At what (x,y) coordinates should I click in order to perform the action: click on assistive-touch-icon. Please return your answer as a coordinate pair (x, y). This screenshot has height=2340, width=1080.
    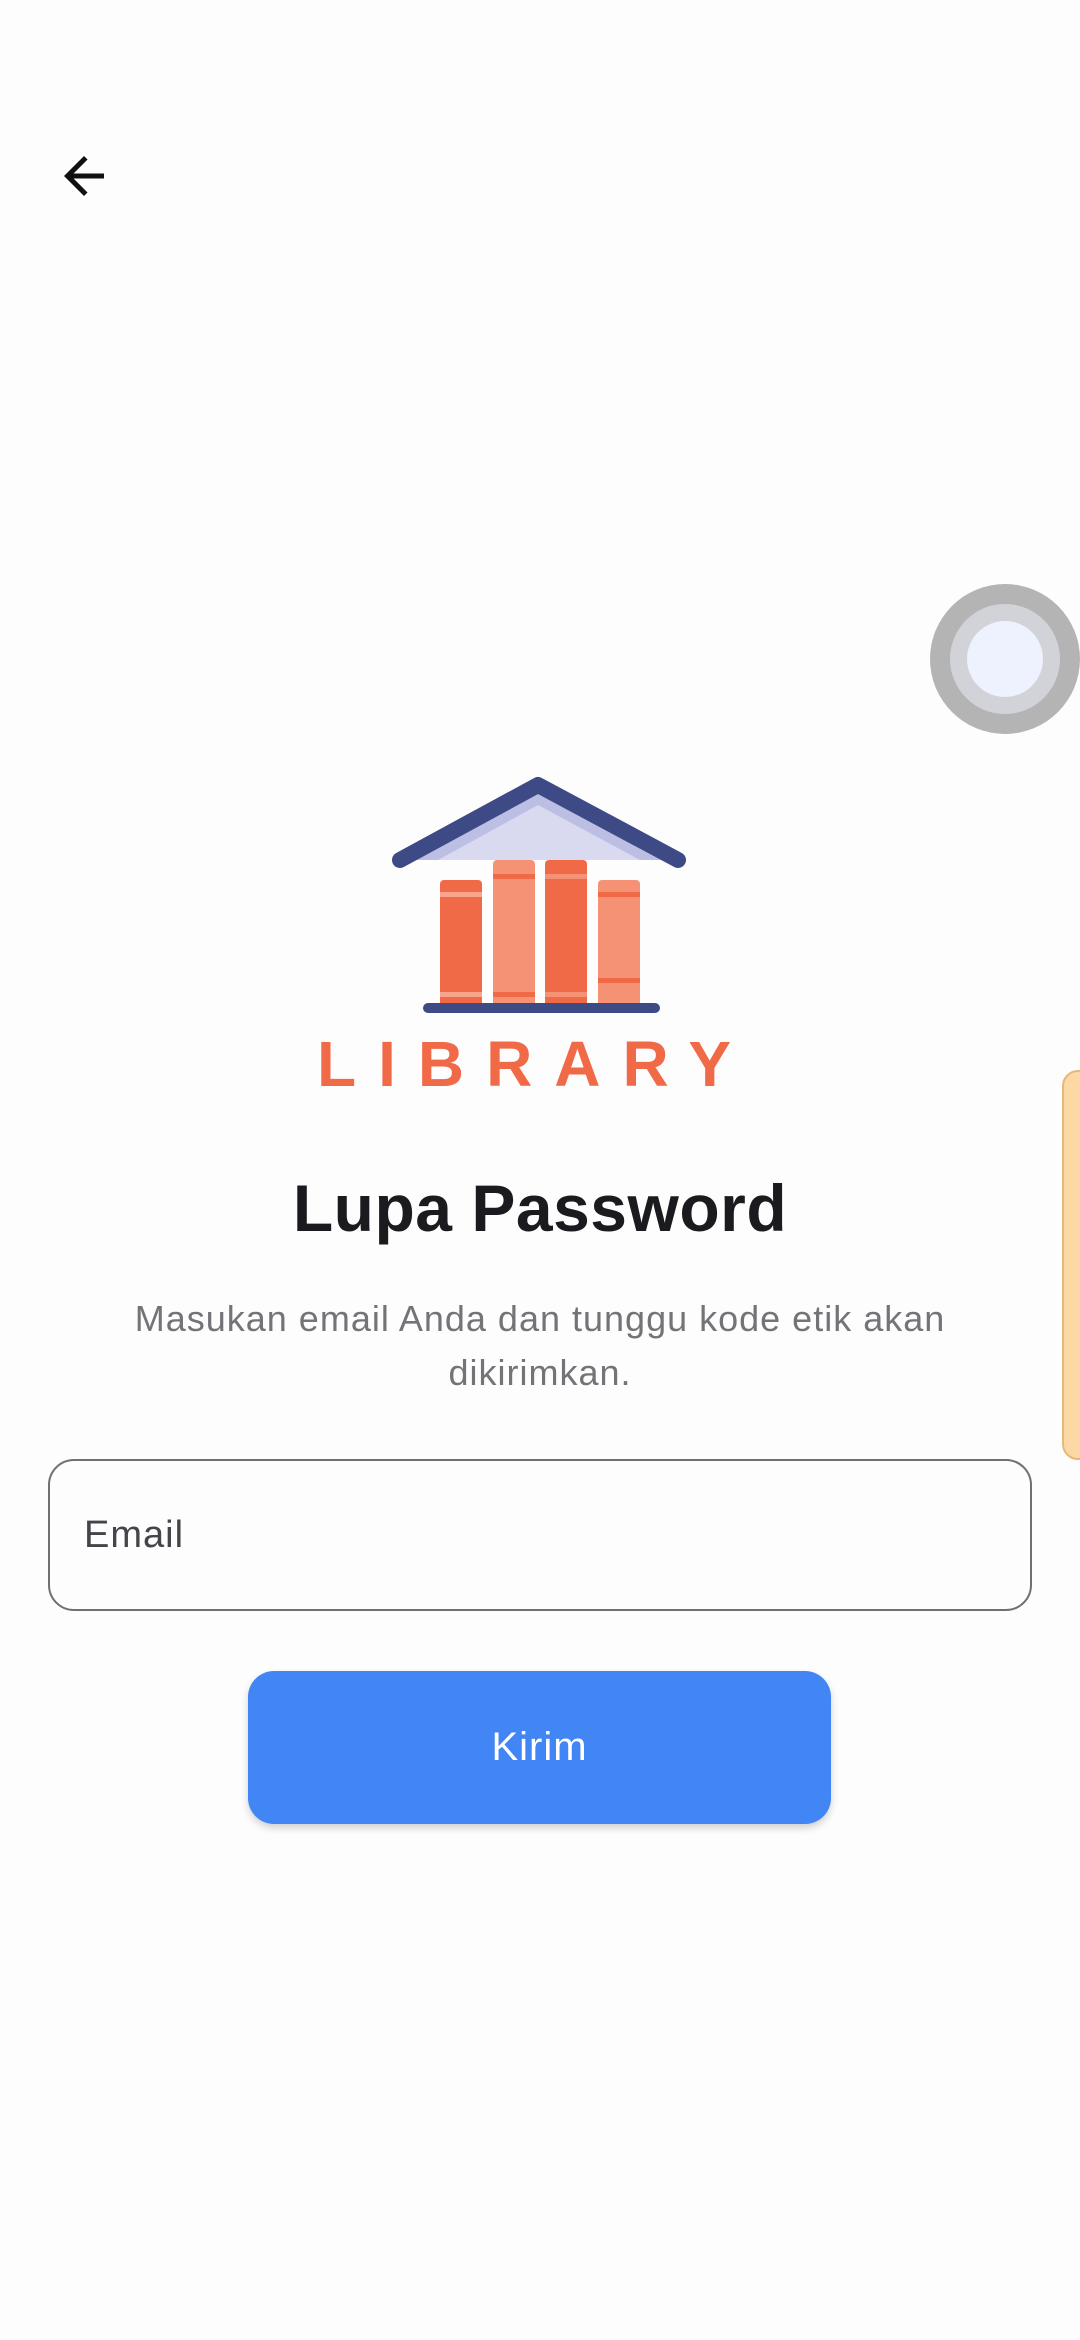
    Looking at the image, I should click on (1005, 659).